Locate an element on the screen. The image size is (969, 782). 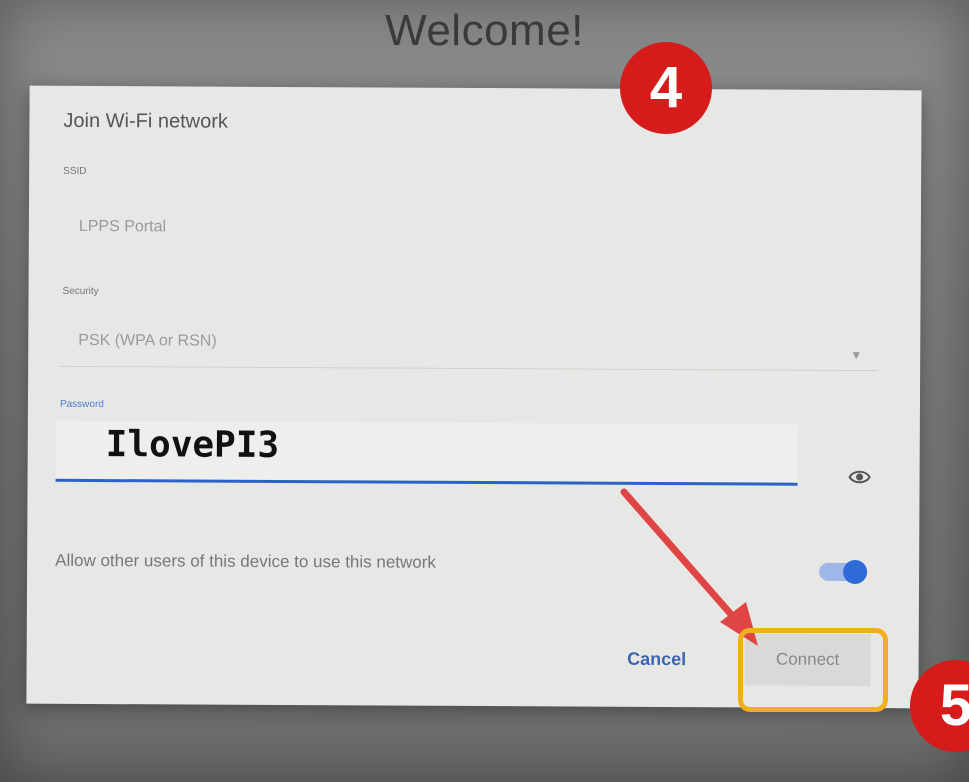
step-badge-4: 4 is located at coordinates (666, 88).